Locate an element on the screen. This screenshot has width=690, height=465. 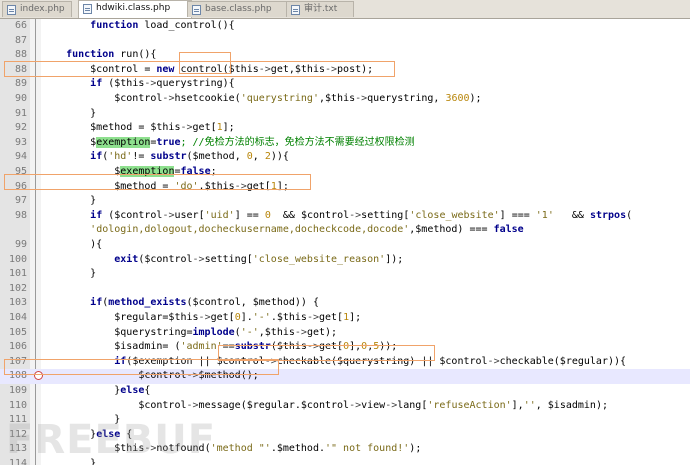
code-line: 99 ){ is located at coordinates (345, 245).